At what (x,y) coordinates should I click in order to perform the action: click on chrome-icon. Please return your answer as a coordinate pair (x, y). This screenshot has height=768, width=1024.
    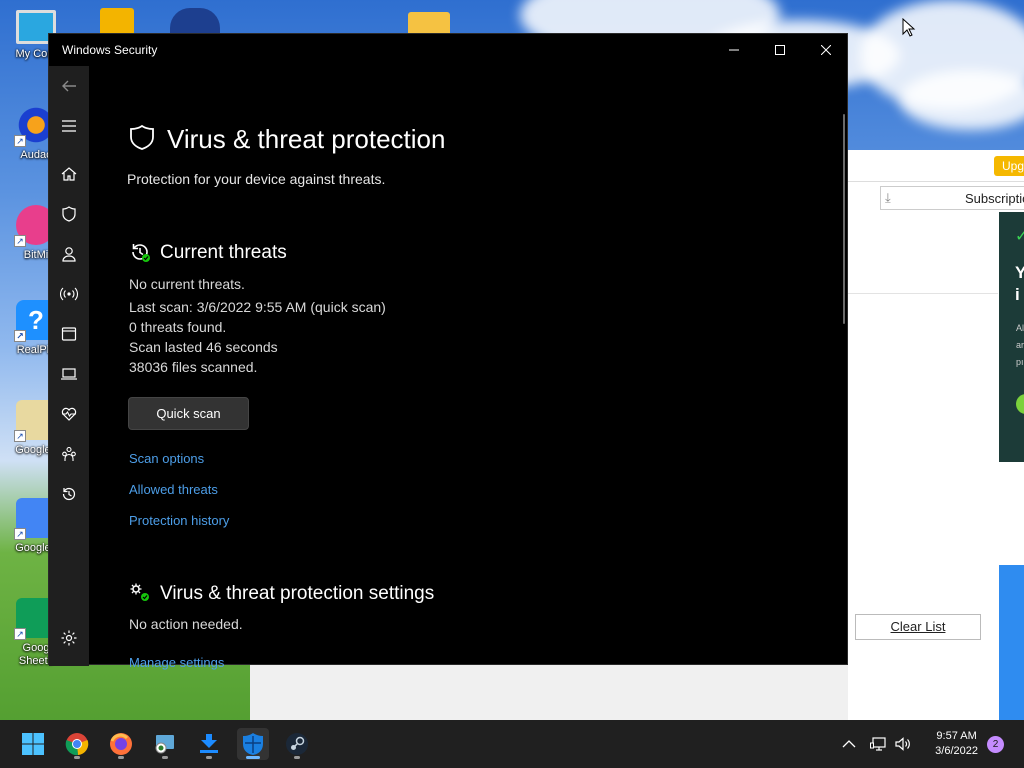
    Looking at the image, I should click on (77, 744).